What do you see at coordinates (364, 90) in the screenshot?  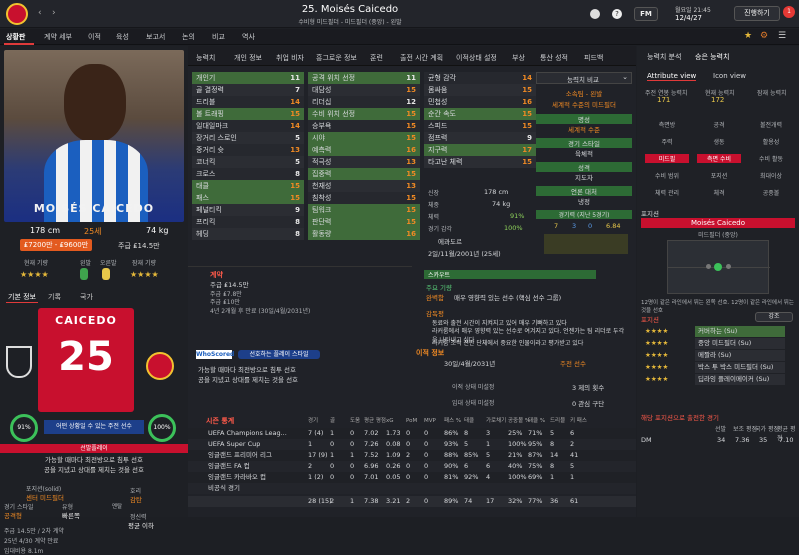 I see `attribute-row: 대담성 15` at bounding box center [364, 90].